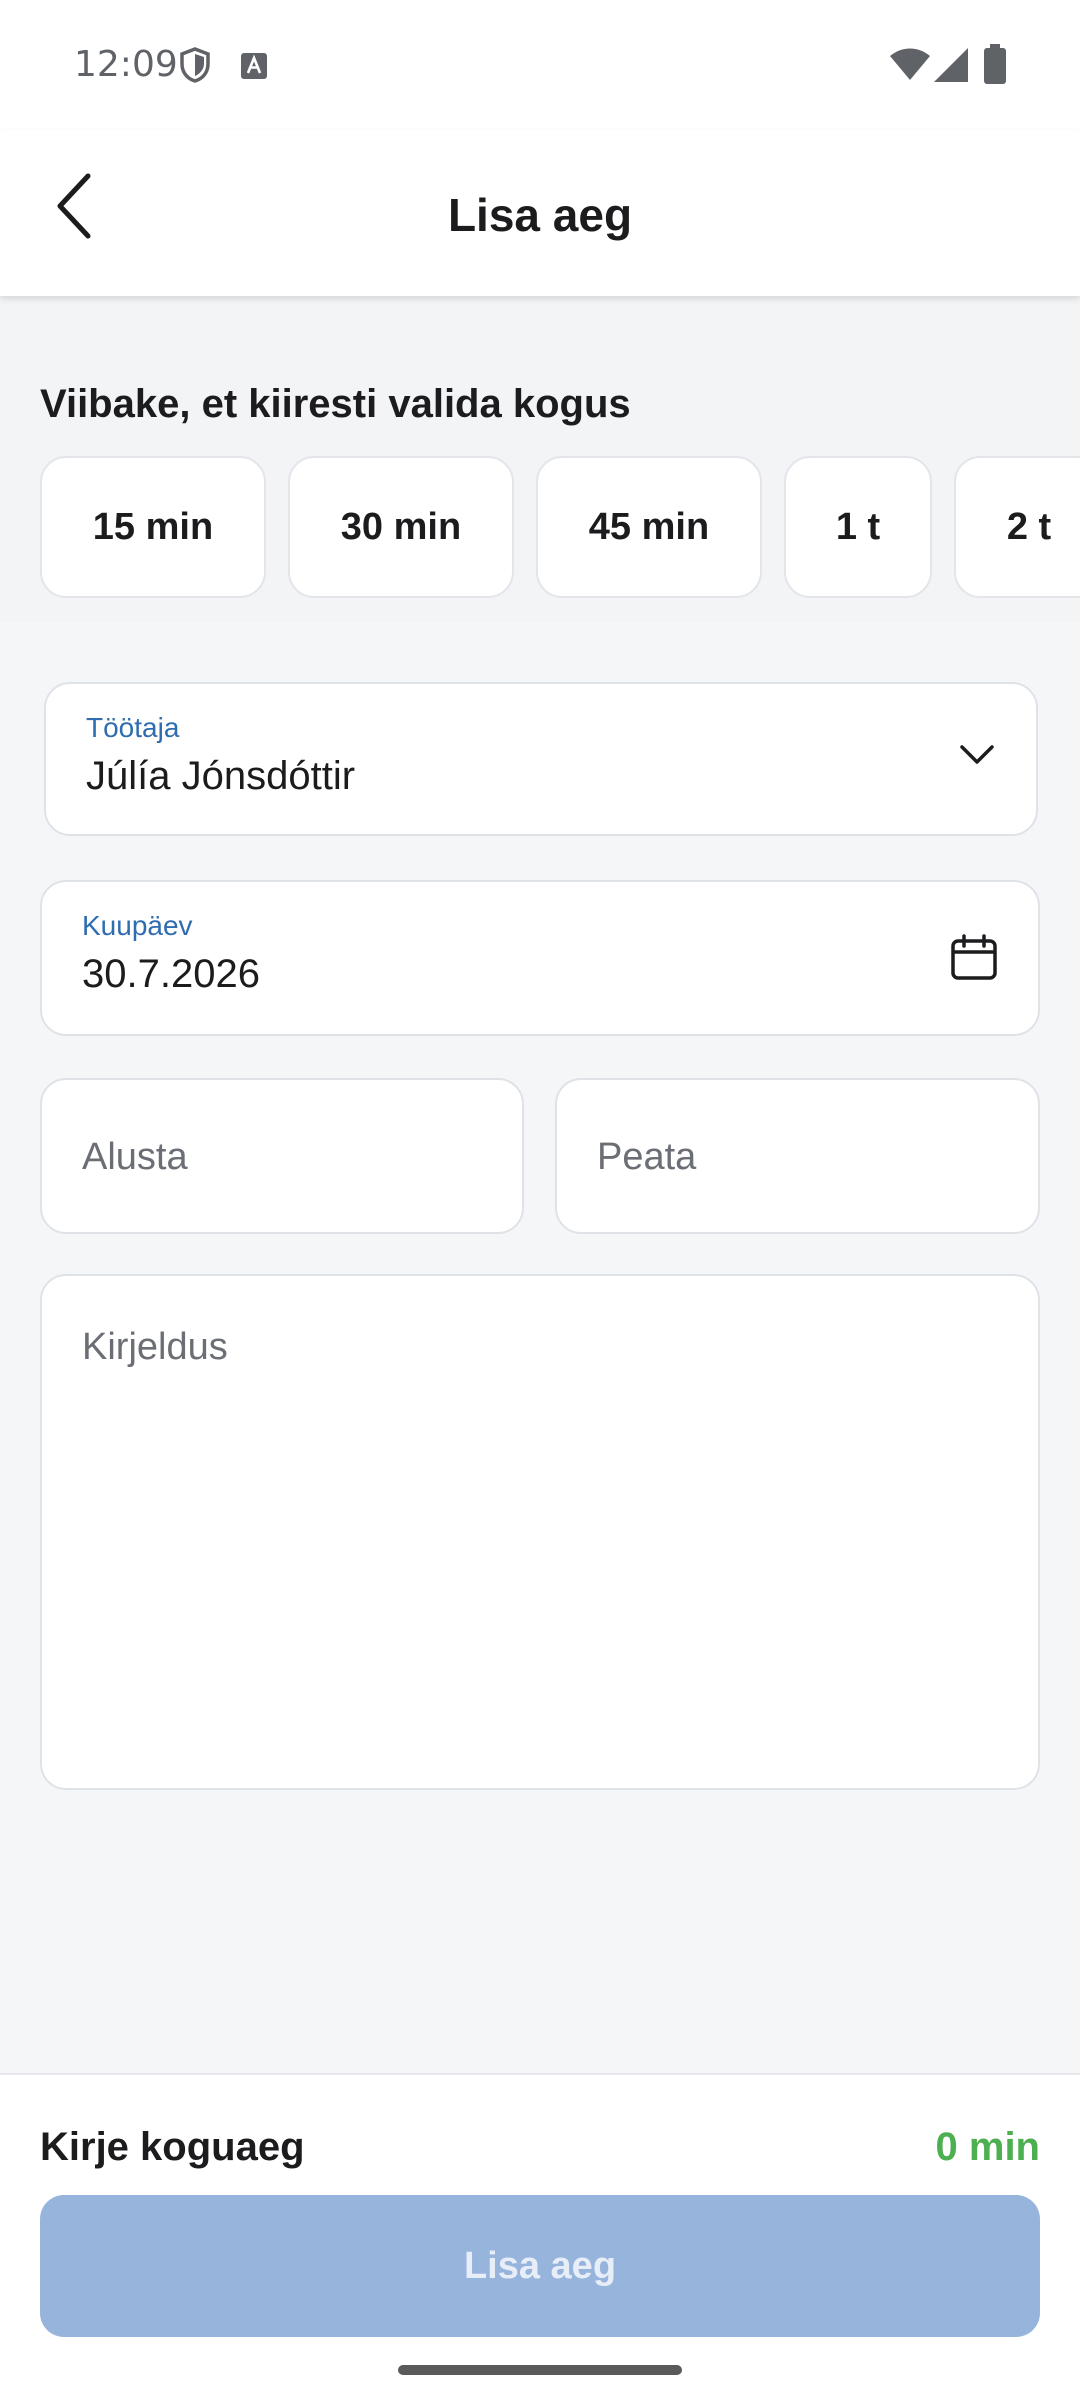 Image resolution: width=1080 pixels, height=2400 pixels. What do you see at coordinates (1017, 527) in the screenshot?
I see `chip-2-t: 2 t` at bounding box center [1017, 527].